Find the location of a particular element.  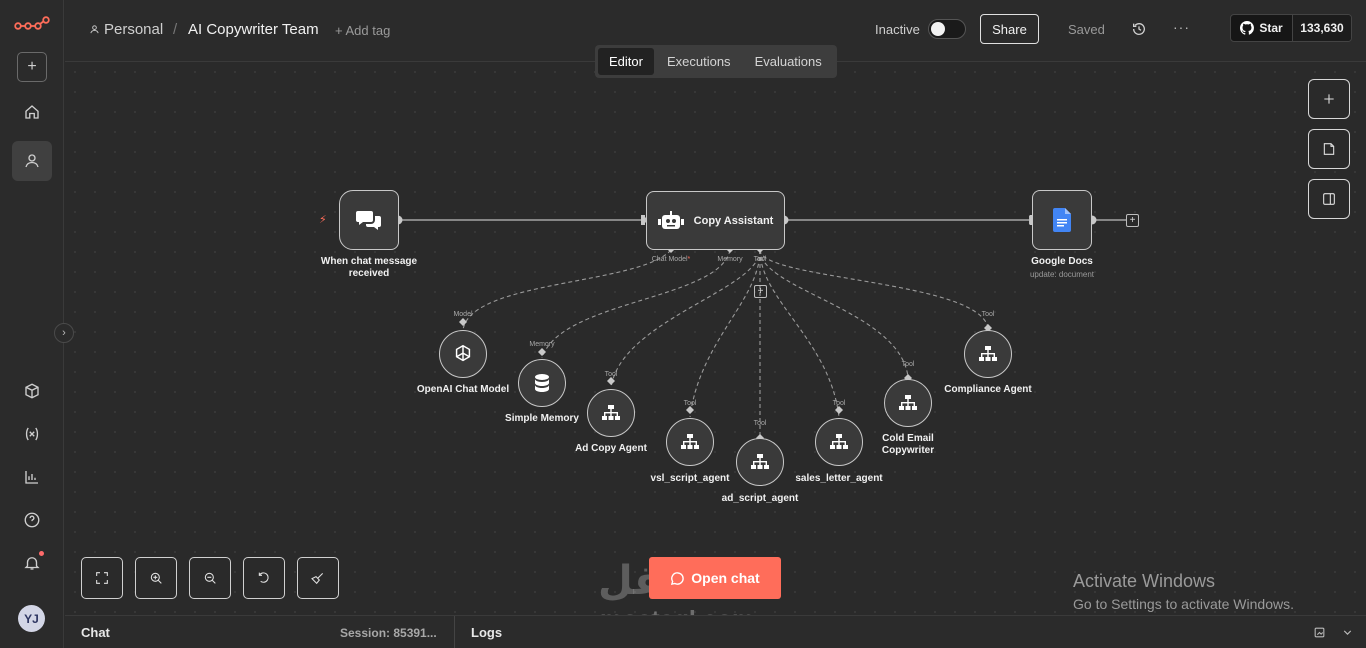

view-tabs: Editor Executions Evaluations is located at coordinates (716, 61).